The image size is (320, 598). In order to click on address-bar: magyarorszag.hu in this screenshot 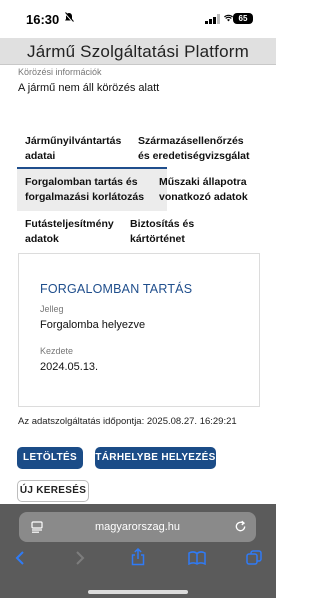, I will do `click(137, 527)`.